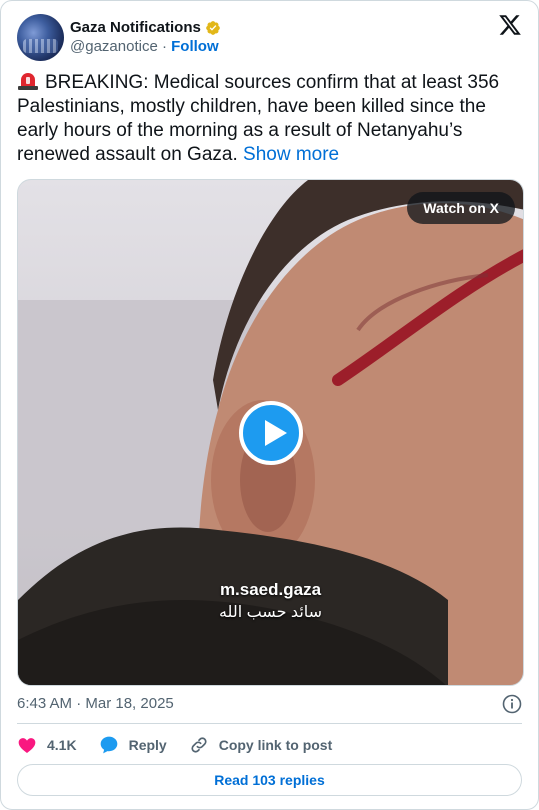 This screenshot has width=539, height=810. What do you see at coordinates (28, 81) in the screenshot?
I see `rotating-light-icon` at bounding box center [28, 81].